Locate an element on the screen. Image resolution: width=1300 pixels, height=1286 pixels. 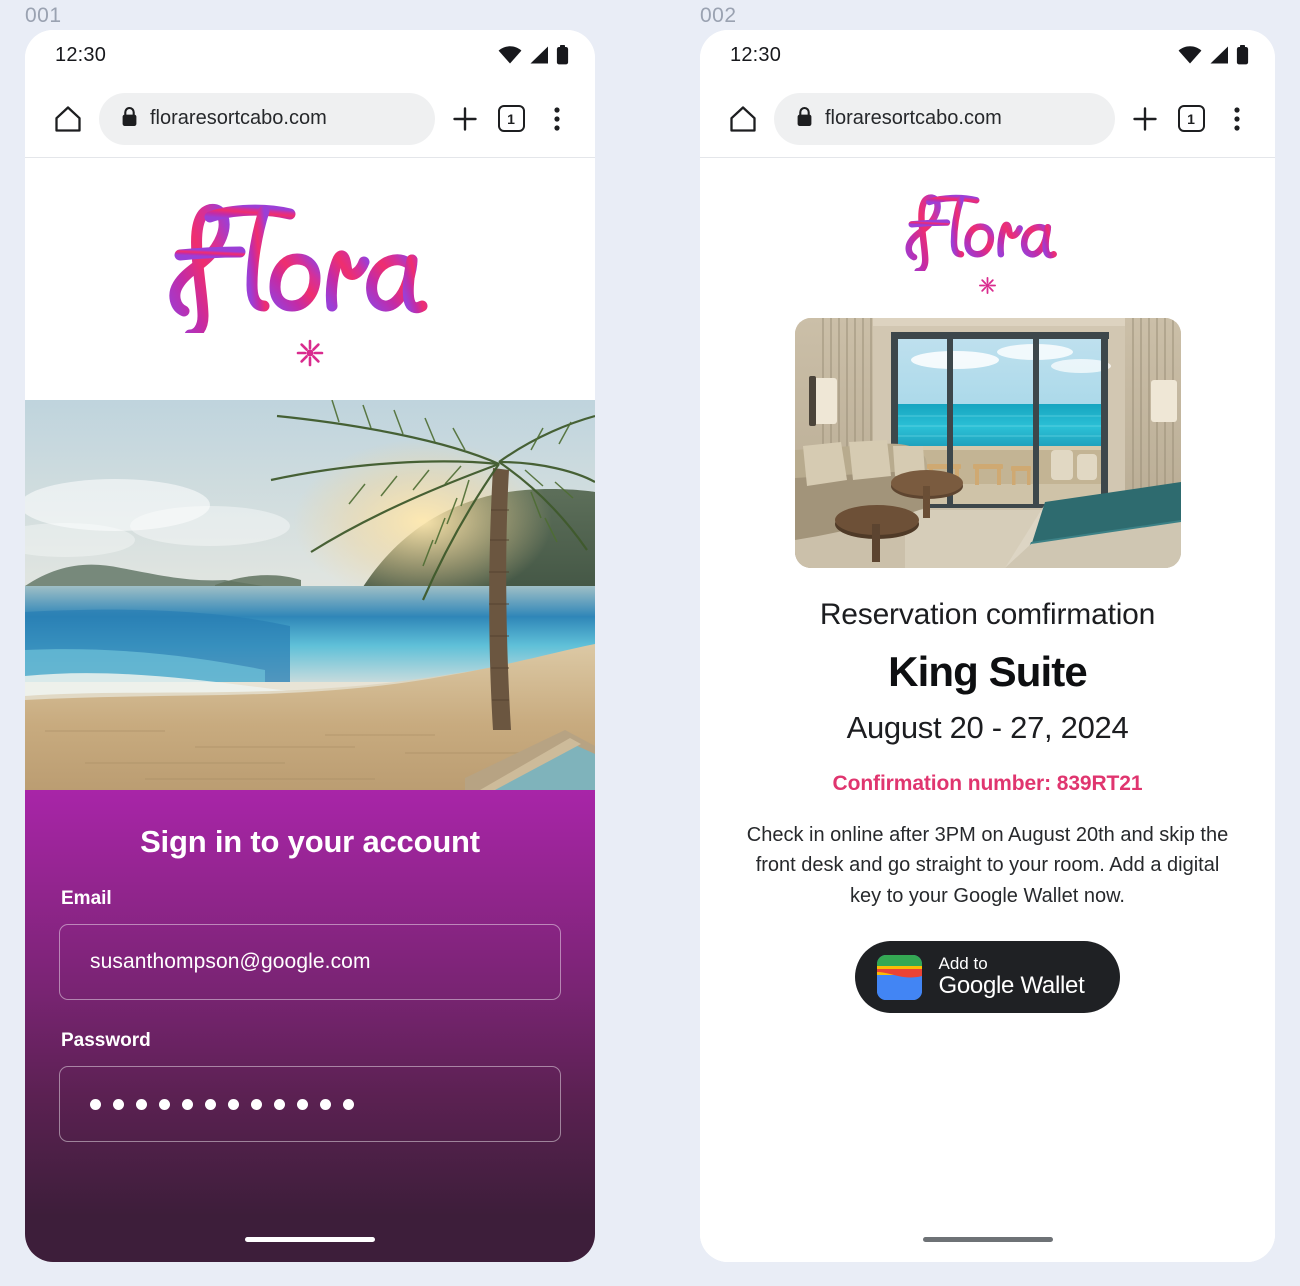
signin-heading: Sign in to your account is located at coordinates (310, 841).